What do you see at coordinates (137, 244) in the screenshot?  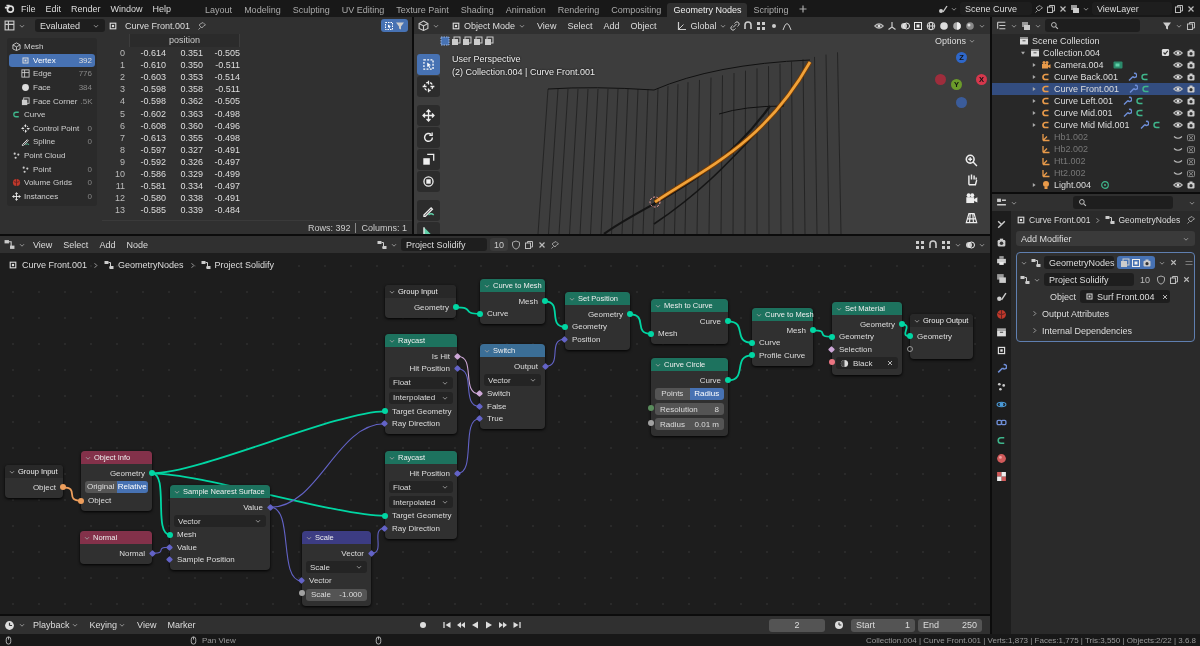 I see `menu-item: Node` at bounding box center [137, 244].